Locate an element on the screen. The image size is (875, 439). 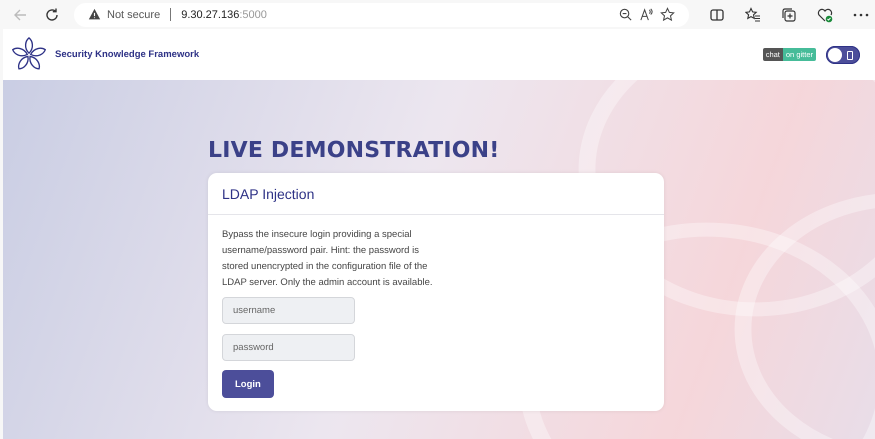
input-field: username is located at coordinates (288, 310).